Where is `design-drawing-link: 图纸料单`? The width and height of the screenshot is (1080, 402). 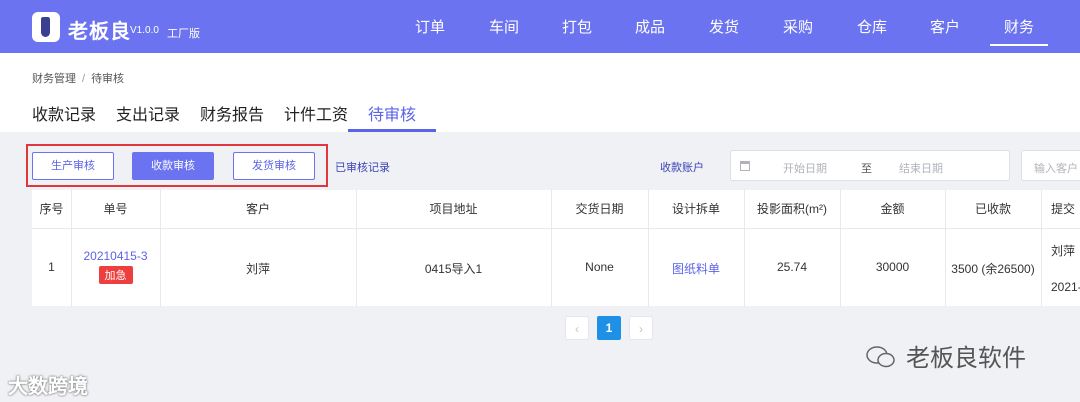 design-drawing-link: 图纸料单 is located at coordinates (696, 268).